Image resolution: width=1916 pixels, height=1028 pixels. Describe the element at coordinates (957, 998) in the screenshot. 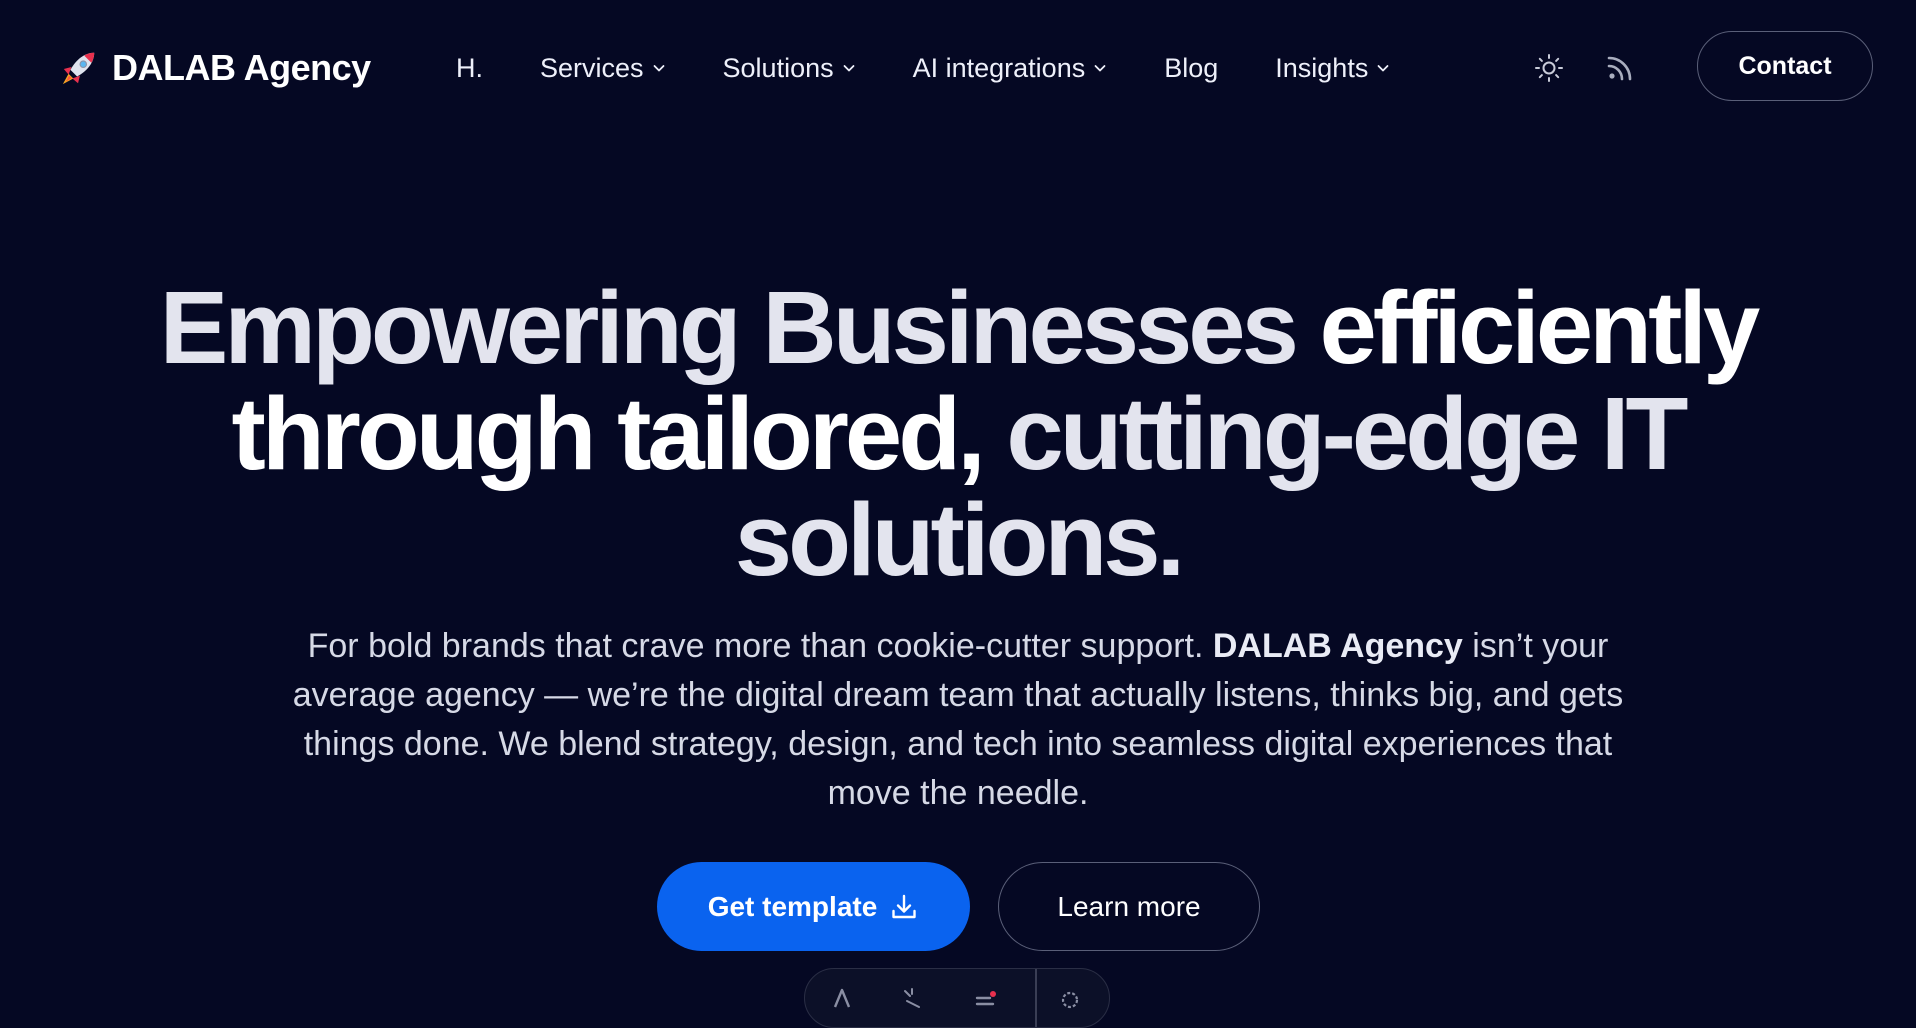

I see `floating-toolbar` at that location.